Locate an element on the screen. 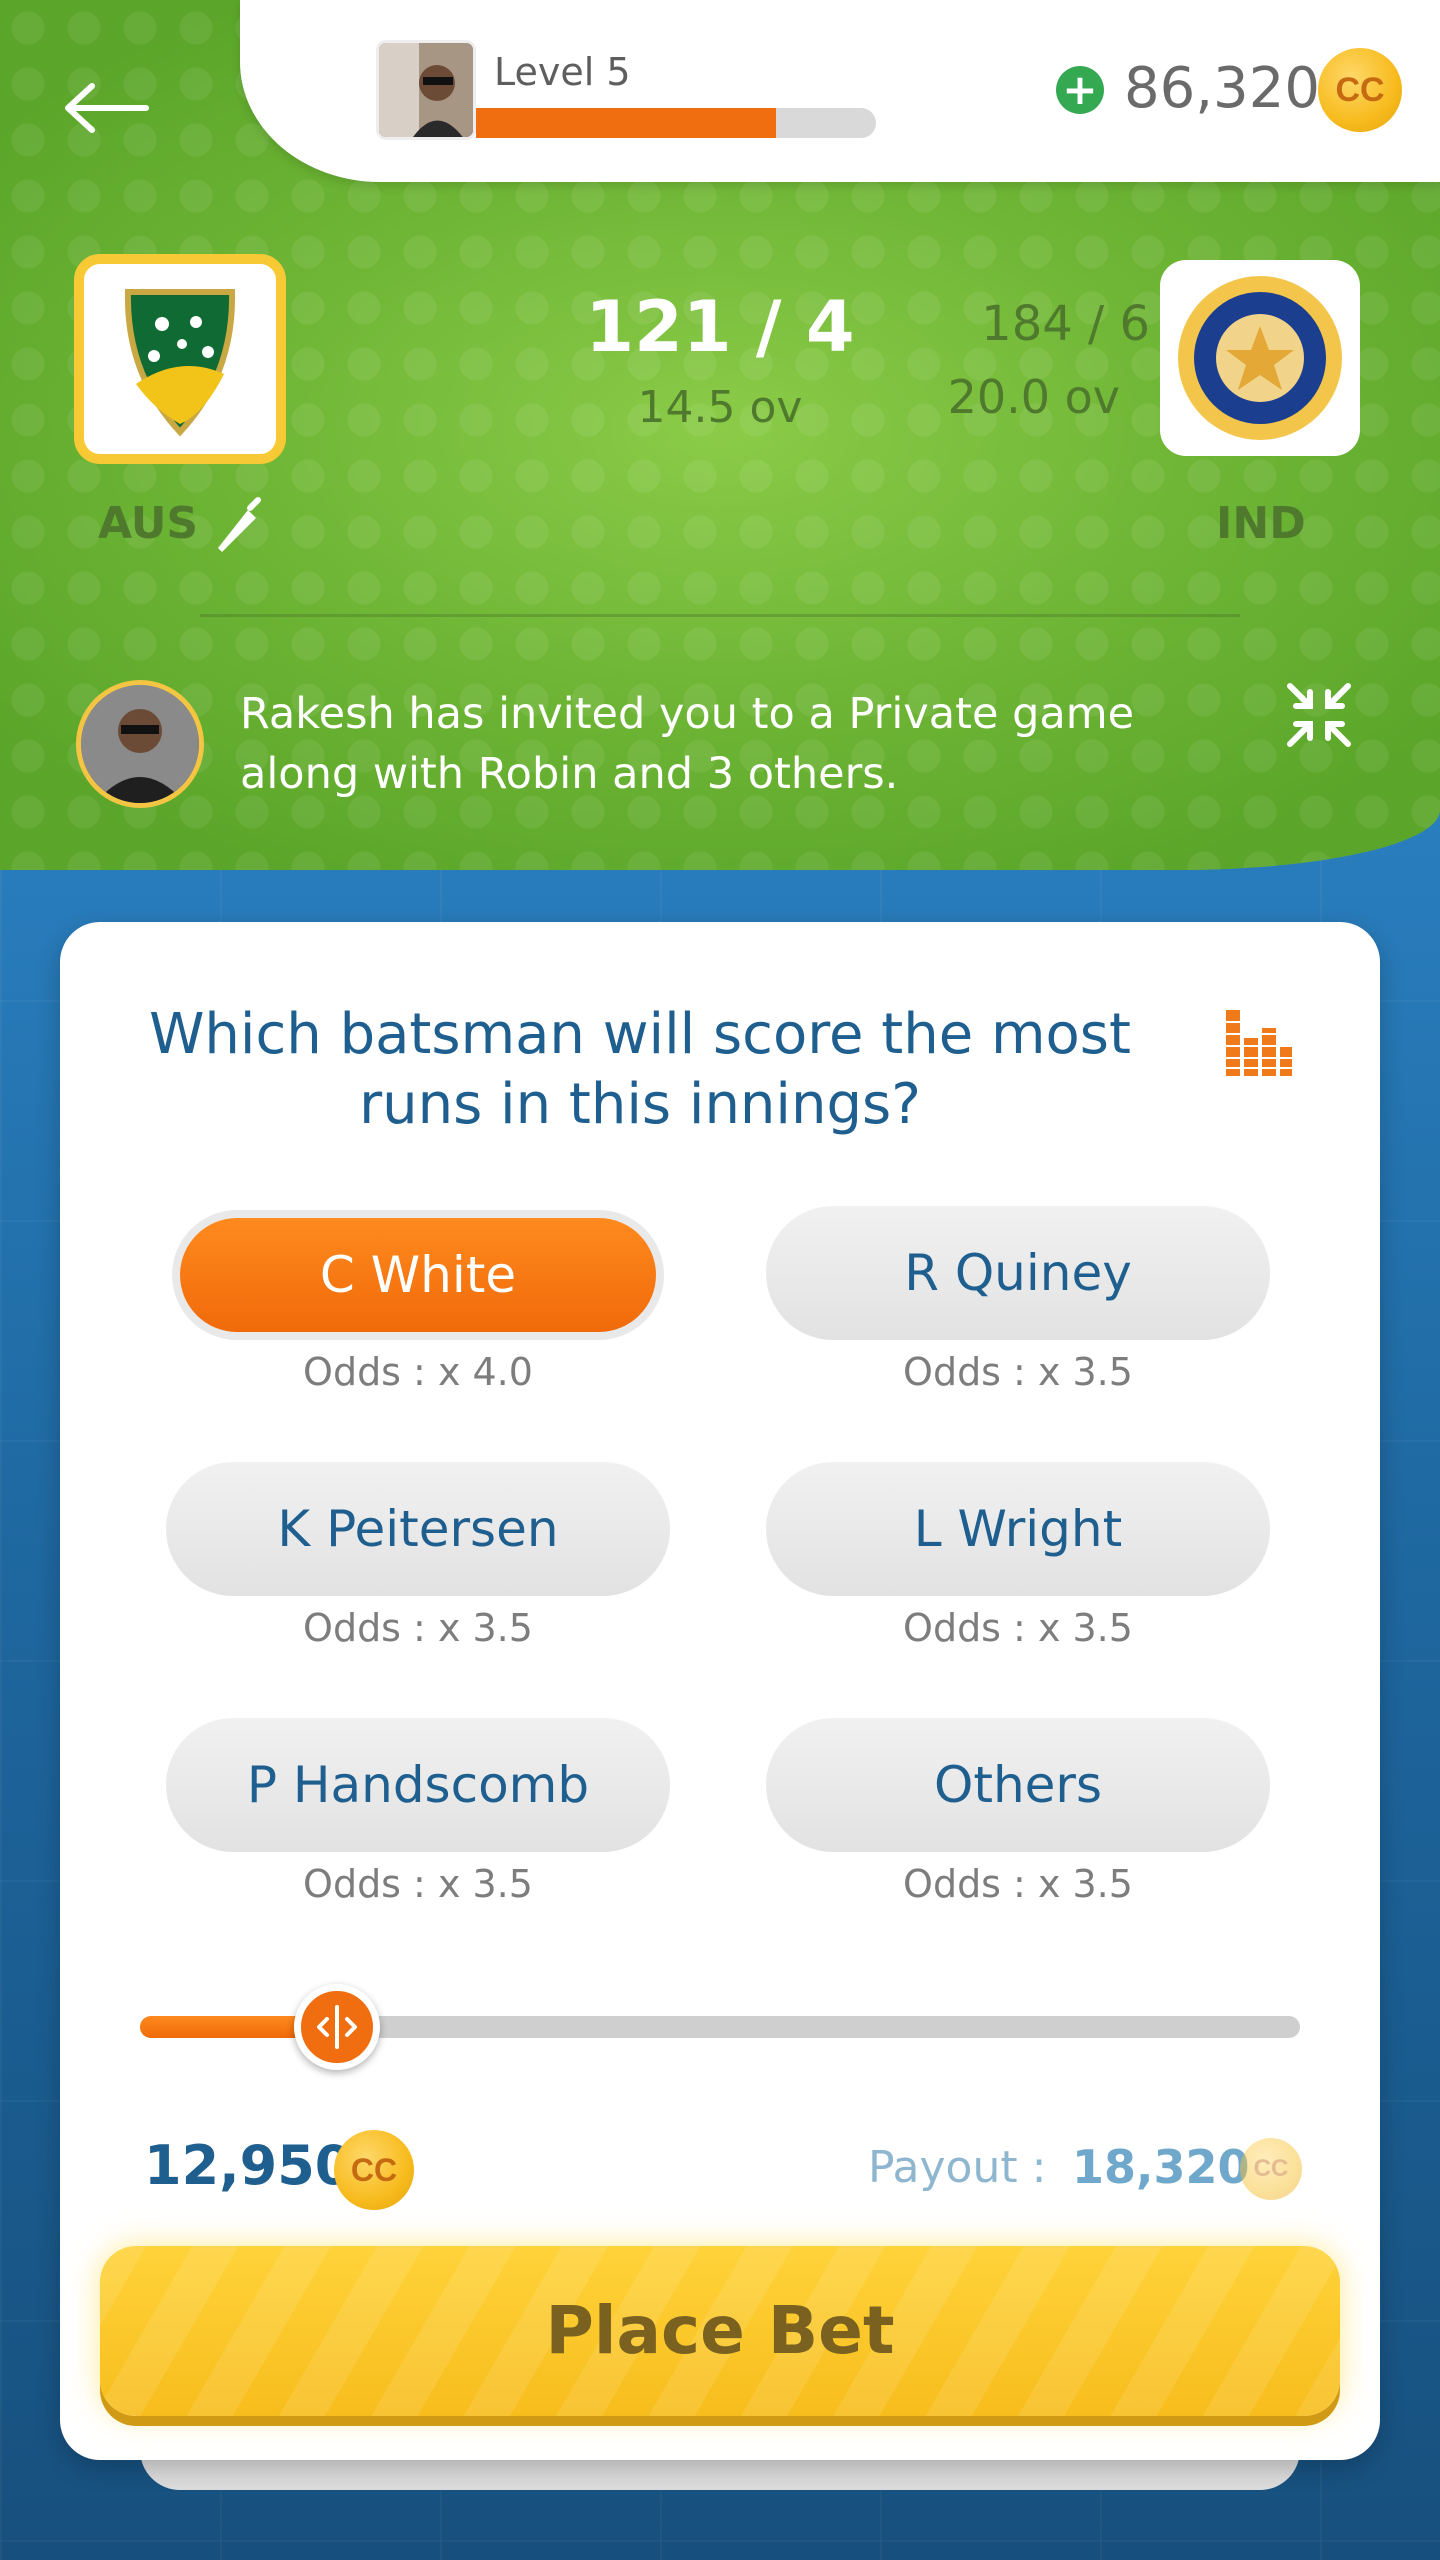  bar-chart-icon is located at coordinates (1259, 1043).